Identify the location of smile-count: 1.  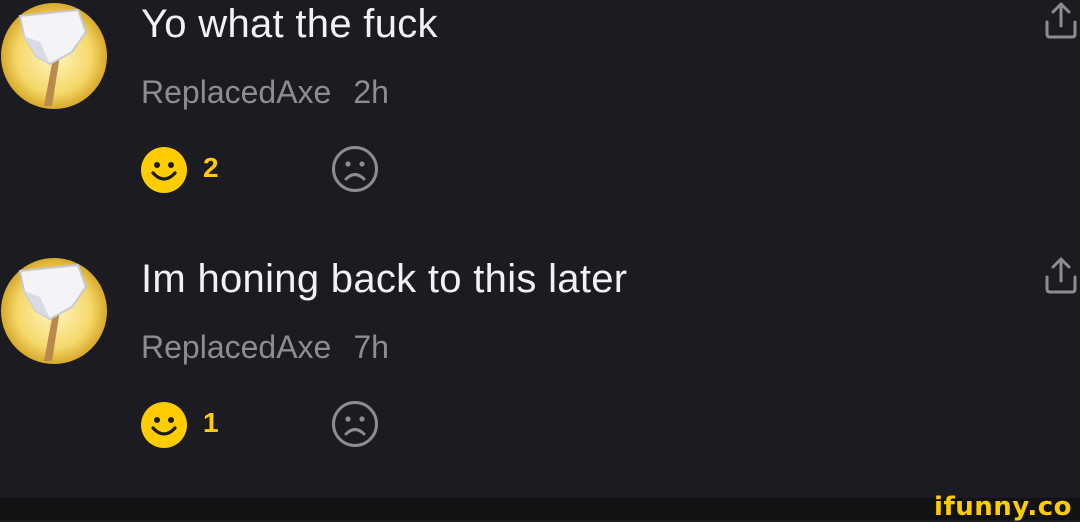
(211, 422).